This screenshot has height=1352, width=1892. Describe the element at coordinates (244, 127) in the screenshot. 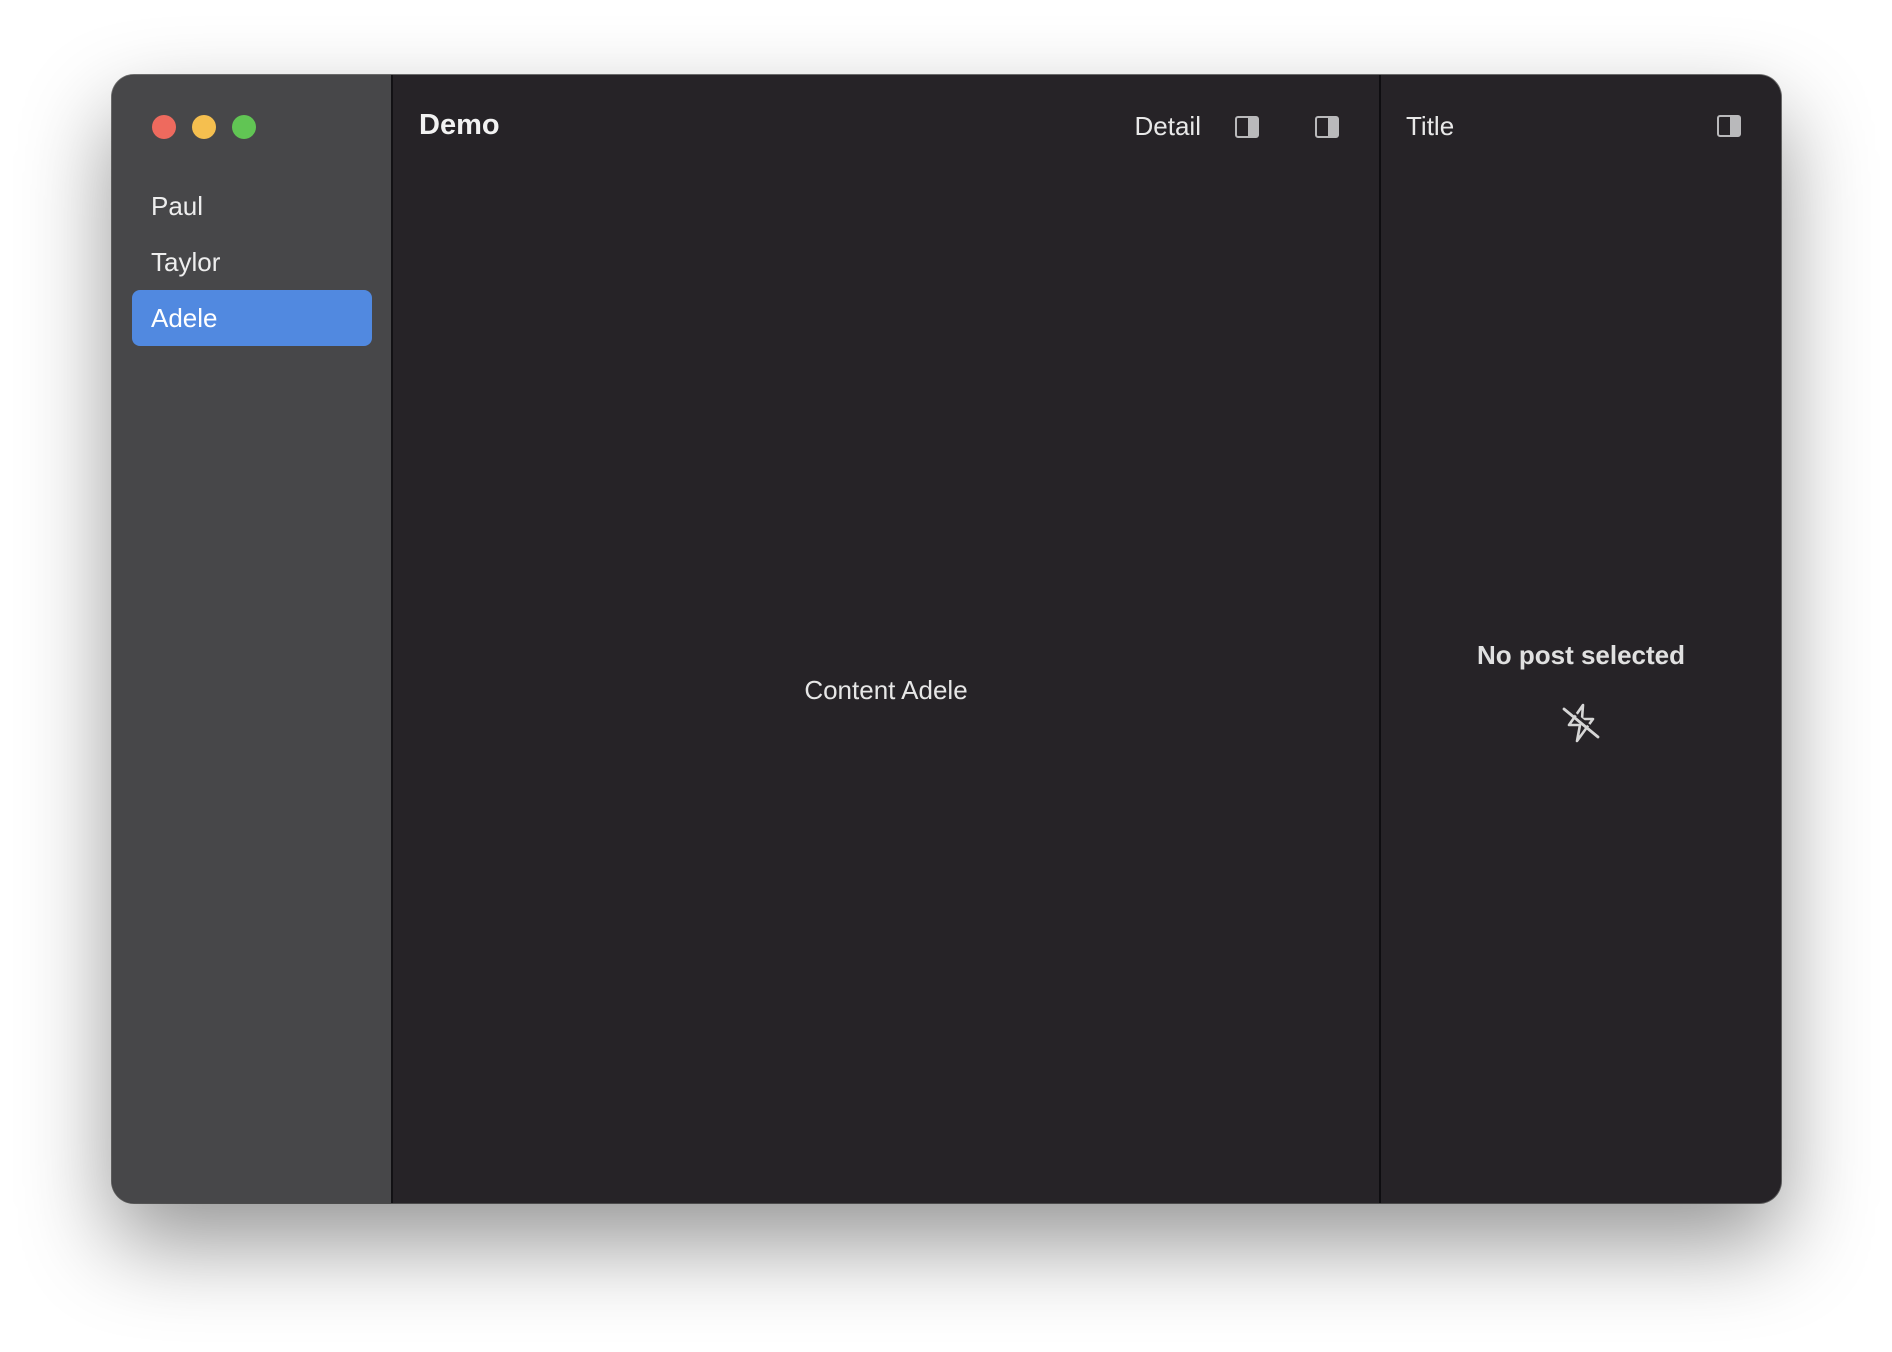

I see `zoom-window-button` at that location.